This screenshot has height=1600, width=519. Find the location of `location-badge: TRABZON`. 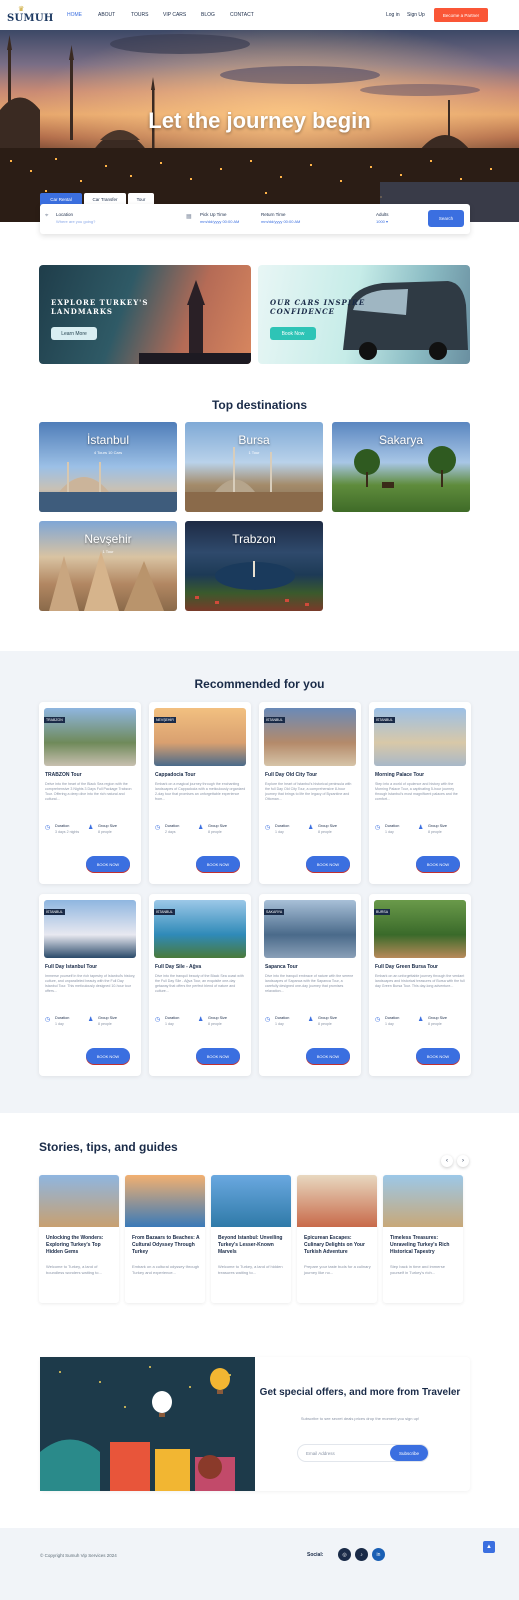

location-badge: TRABZON is located at coordinates (54, 720).